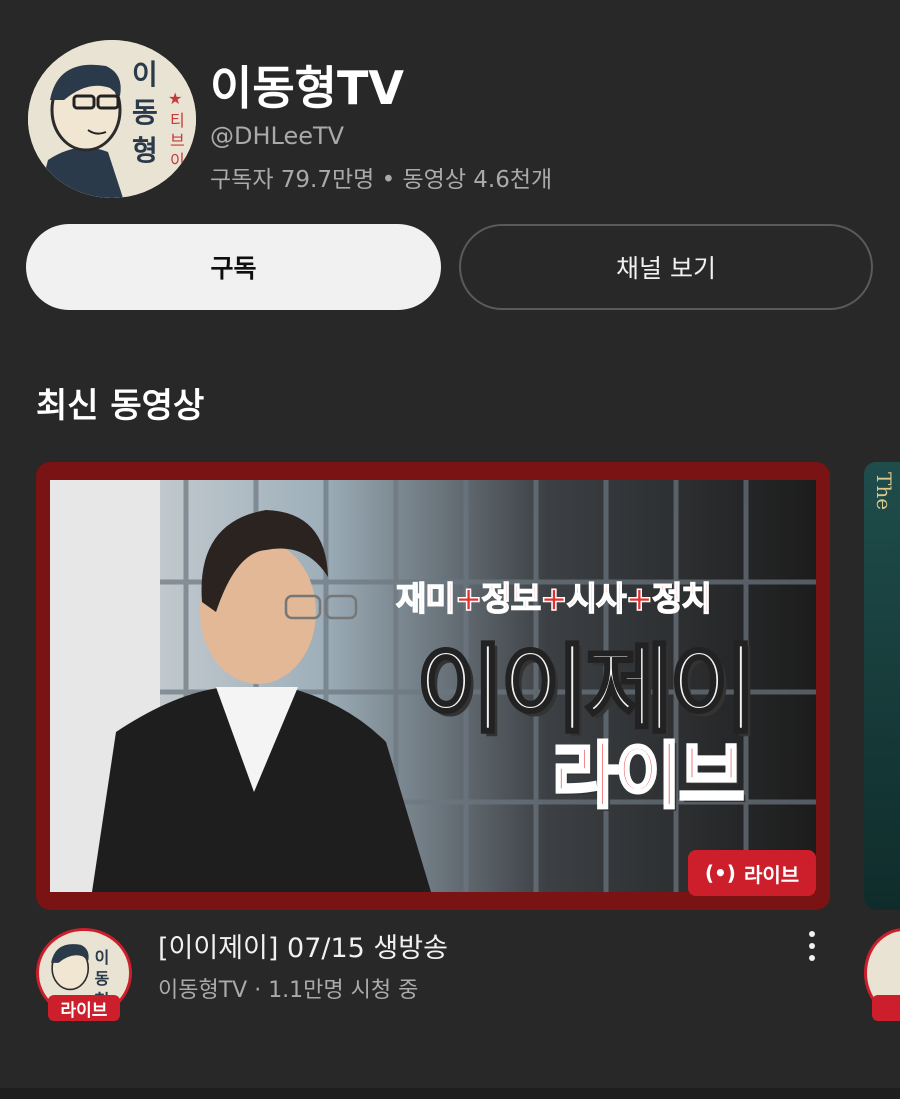  I want to click on channel-stats: 구독자 79.7만명 • 동영상 4.6천개, so click(381, 180).